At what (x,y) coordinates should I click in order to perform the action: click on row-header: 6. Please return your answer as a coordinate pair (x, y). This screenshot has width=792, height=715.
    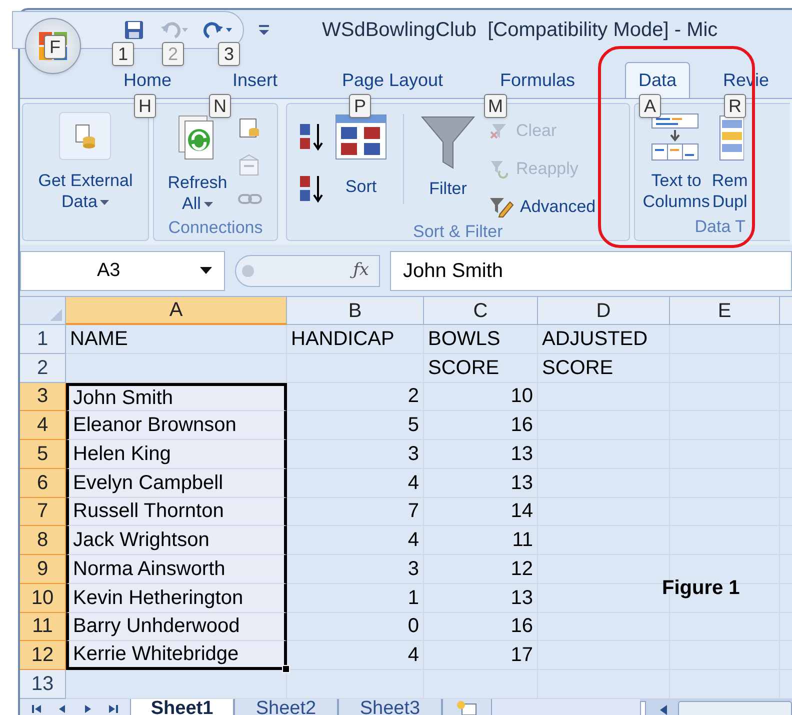
    Looking at the image, I should click on (43, 483).